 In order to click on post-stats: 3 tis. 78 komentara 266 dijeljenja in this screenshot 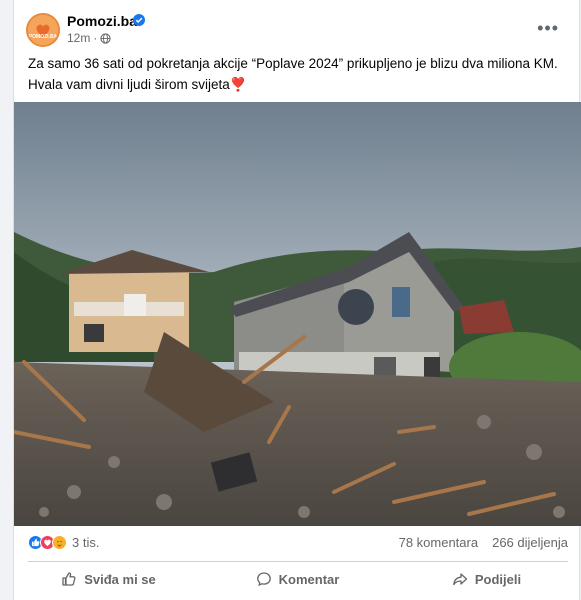, I will do `click(298, 545)`.